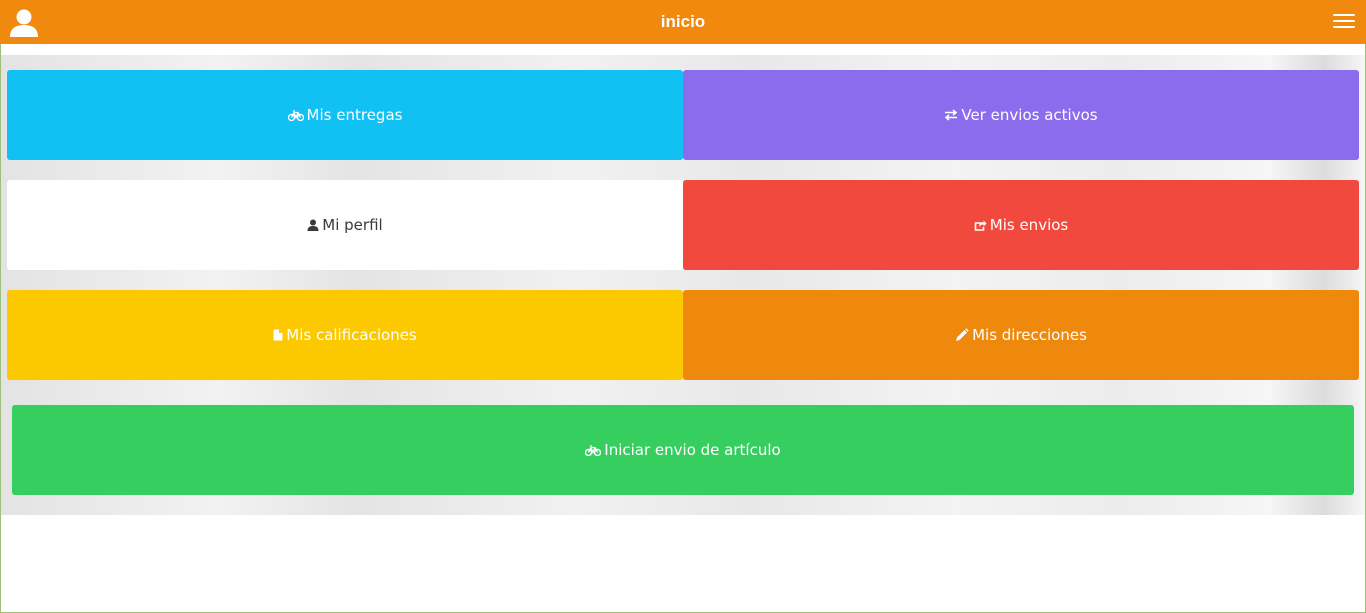 The height and width of the screenshot is (613, 1366). I want to click on hamburger-menu-icon, so click(1344, 23).